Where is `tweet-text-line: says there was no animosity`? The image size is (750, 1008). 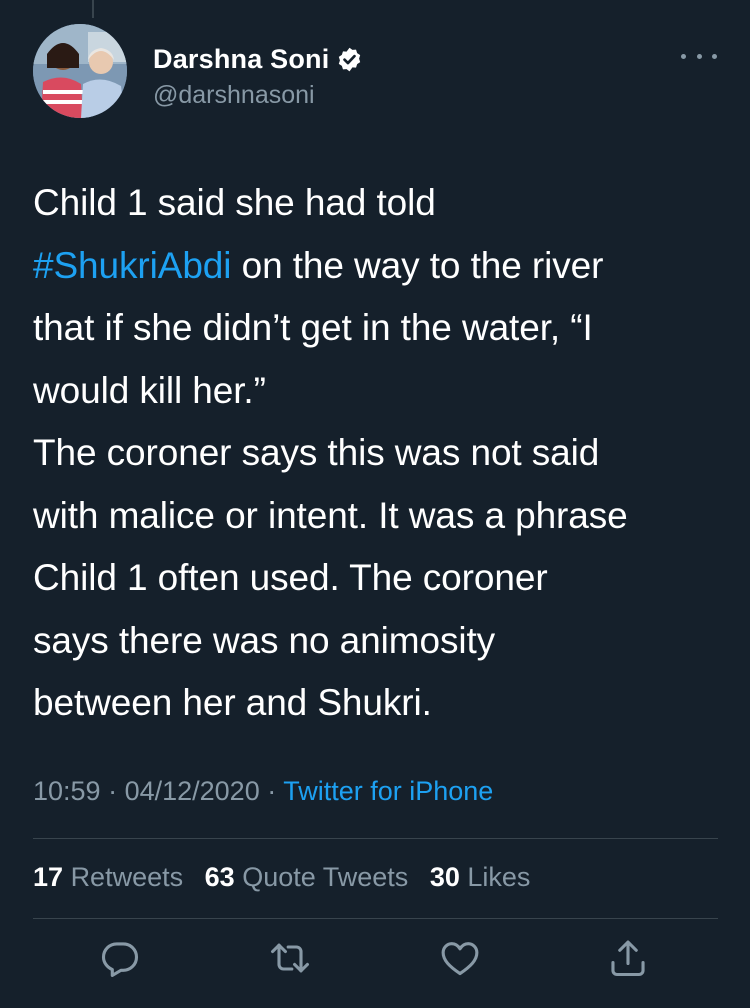 tweet-text-line: says there was no animosity is located at coordinates (264, 640).